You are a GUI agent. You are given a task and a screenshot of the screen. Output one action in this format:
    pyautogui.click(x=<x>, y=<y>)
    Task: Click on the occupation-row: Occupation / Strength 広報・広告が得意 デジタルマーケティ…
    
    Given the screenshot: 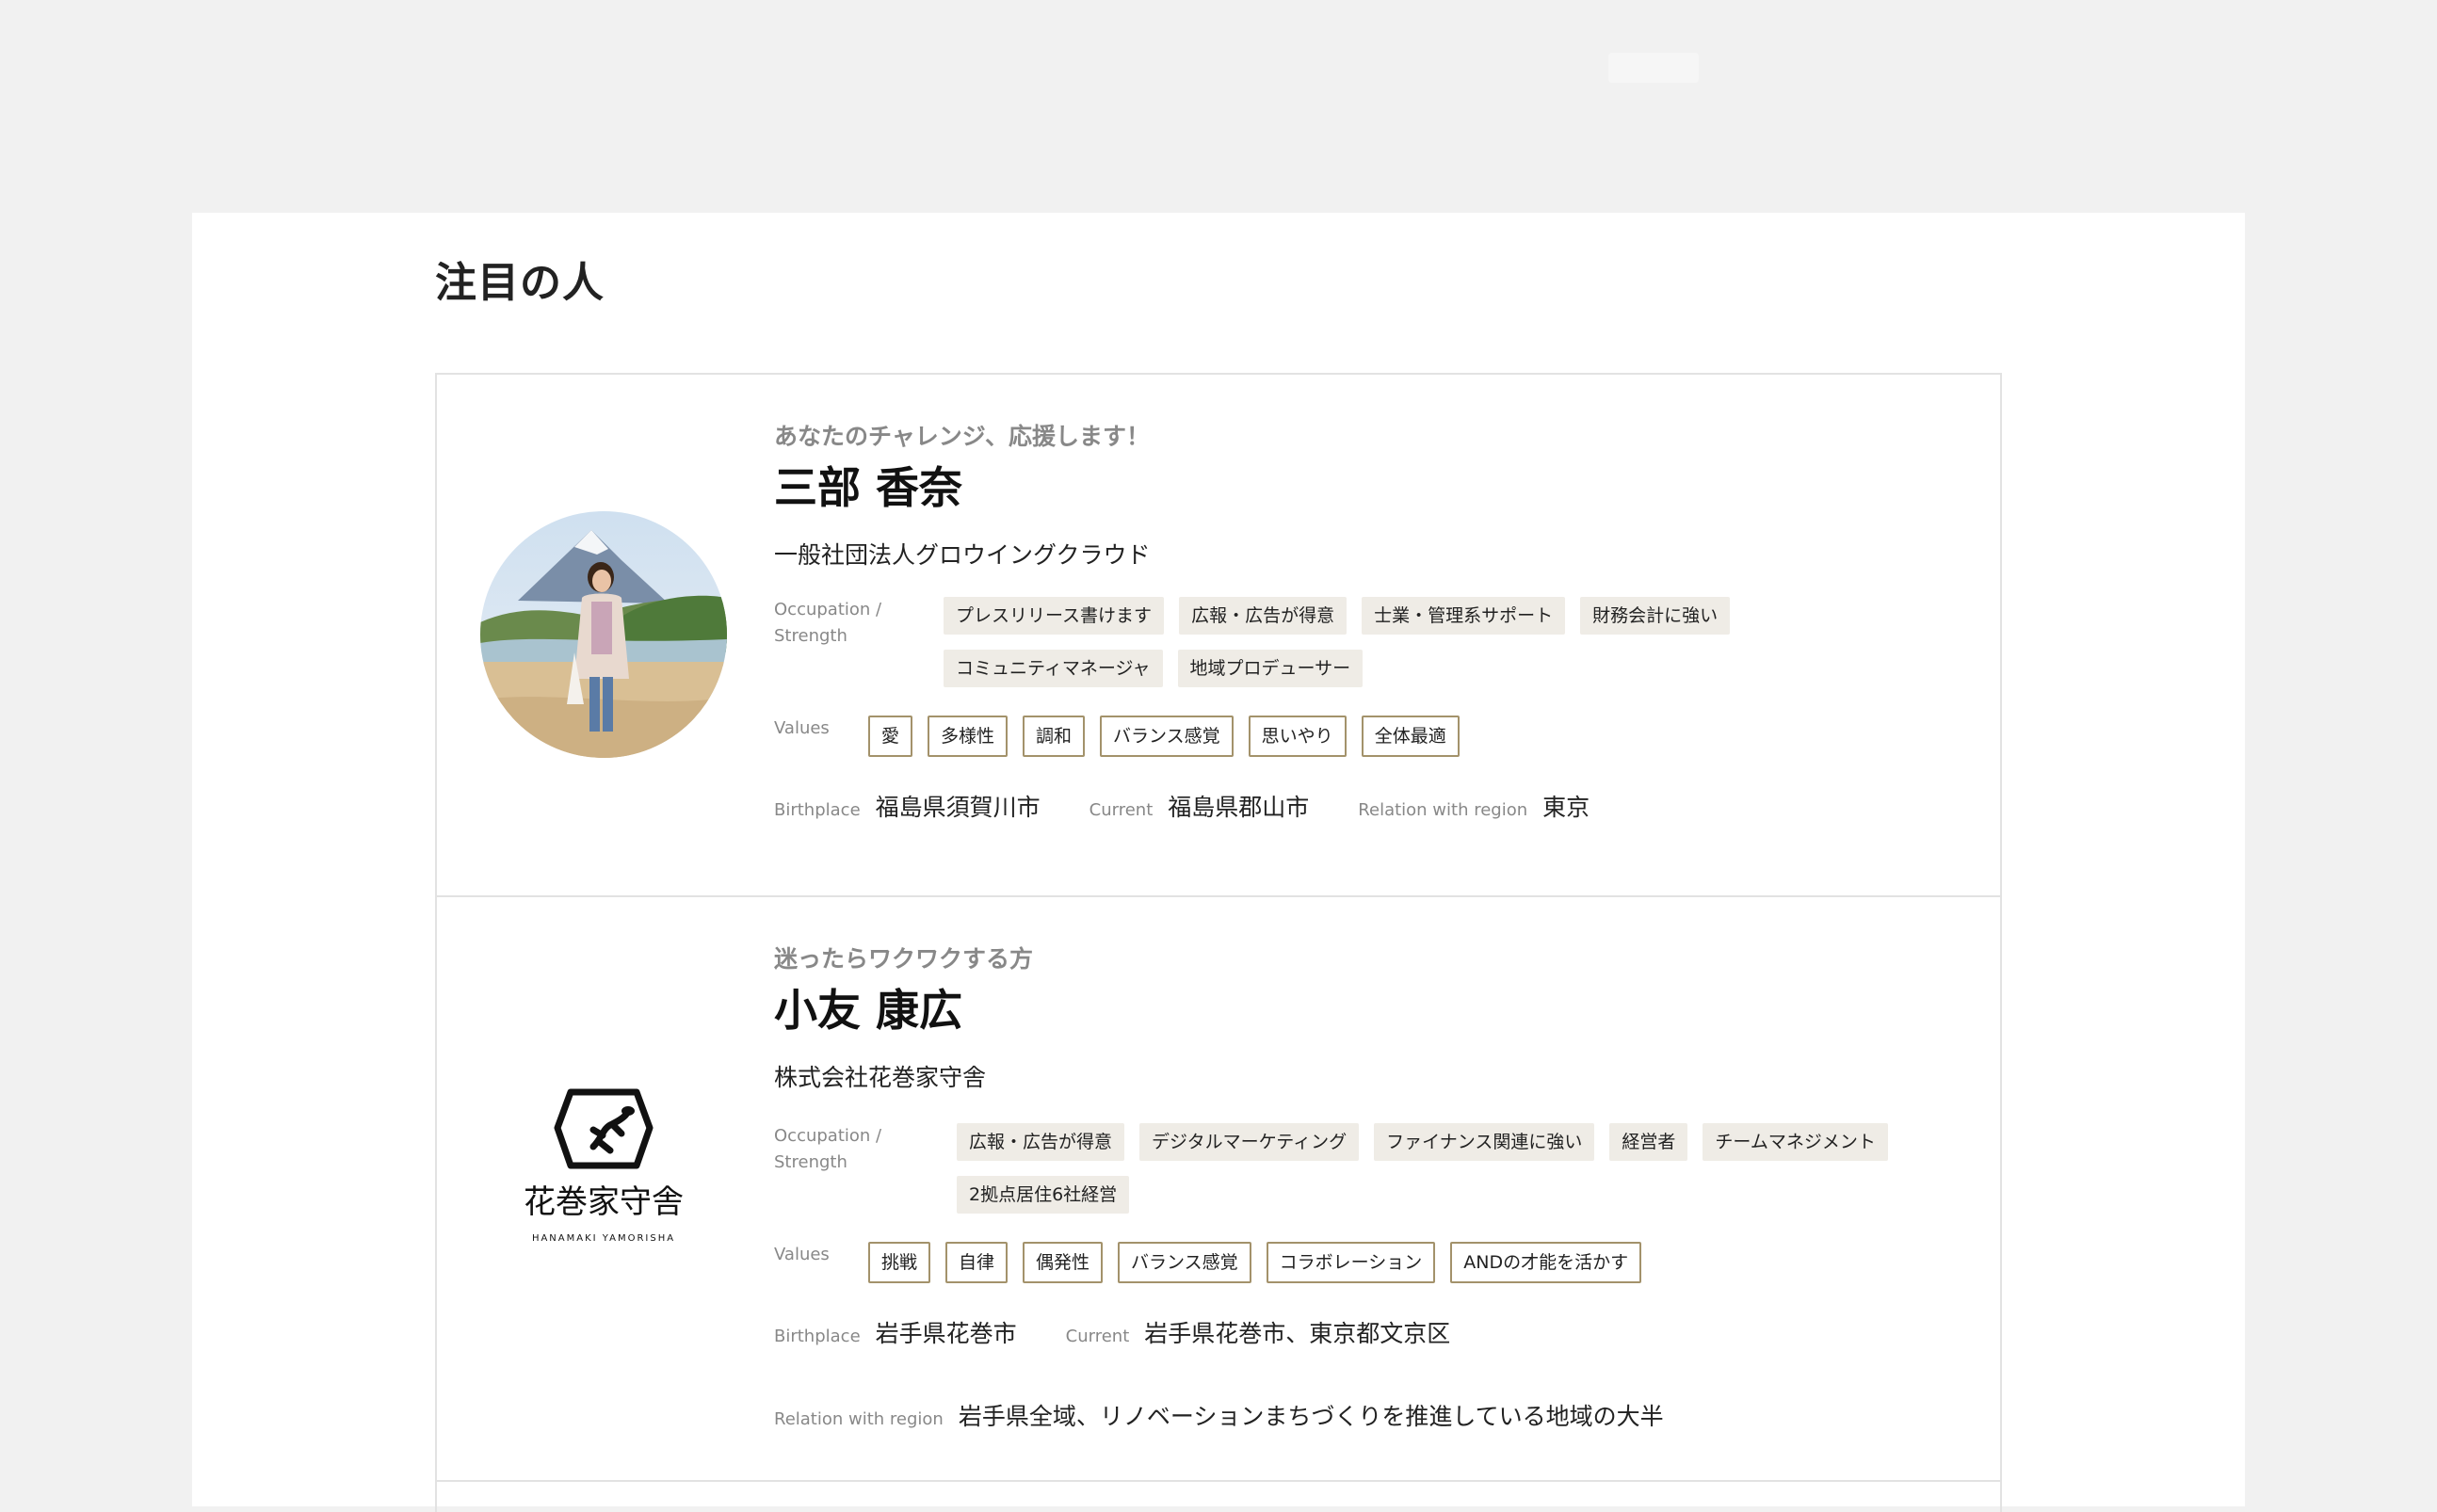 What is the action you would take?
    pyautogui.click(x=1368, y=1168)
    